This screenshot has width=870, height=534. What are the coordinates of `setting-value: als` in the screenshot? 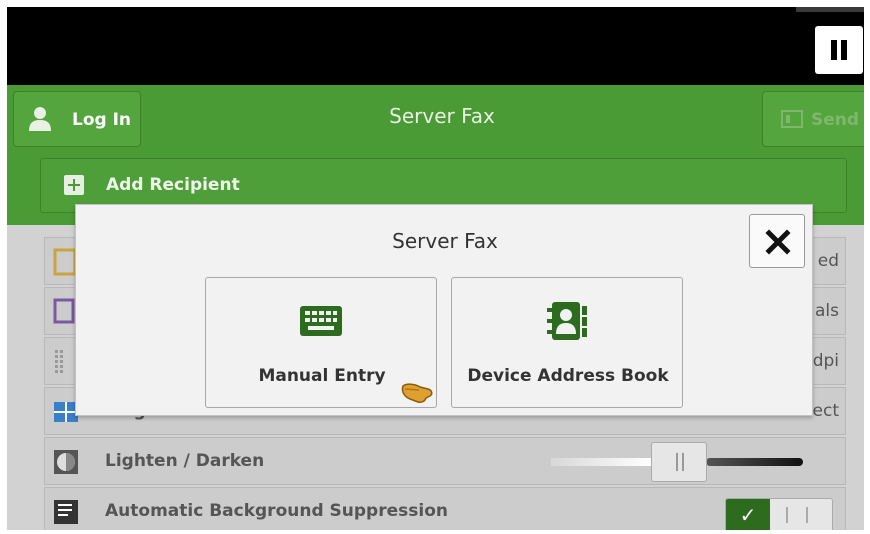 It's located at (827, 311).